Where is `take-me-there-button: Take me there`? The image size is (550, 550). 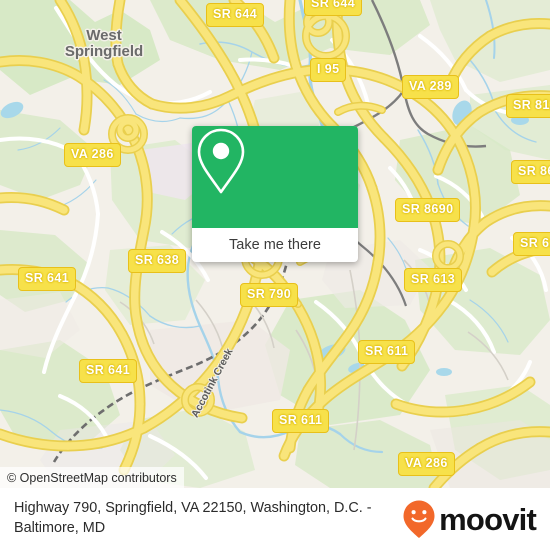
take-me-there-button: Take me there is located at coordinates (275, 245).